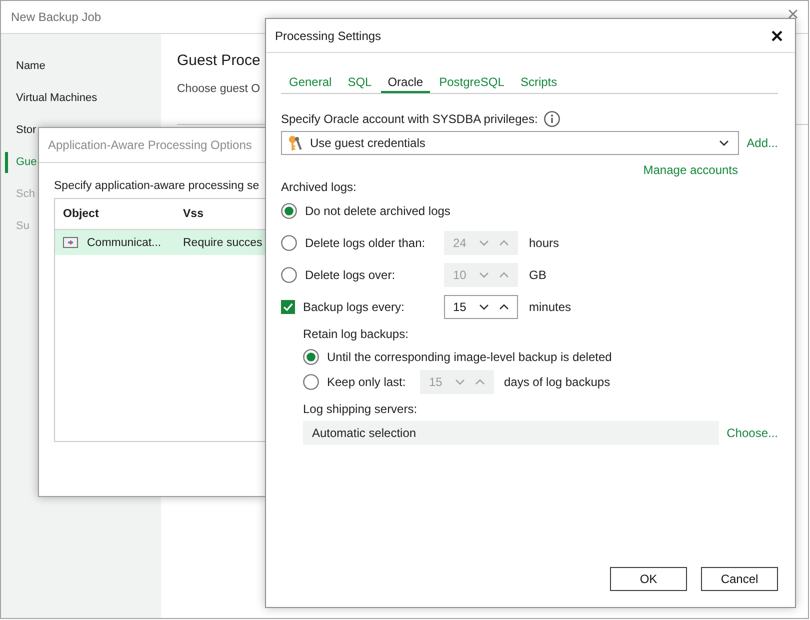 This screenshot has height=620, width=810. I want to click on column-header: Object, so click(115, 214).